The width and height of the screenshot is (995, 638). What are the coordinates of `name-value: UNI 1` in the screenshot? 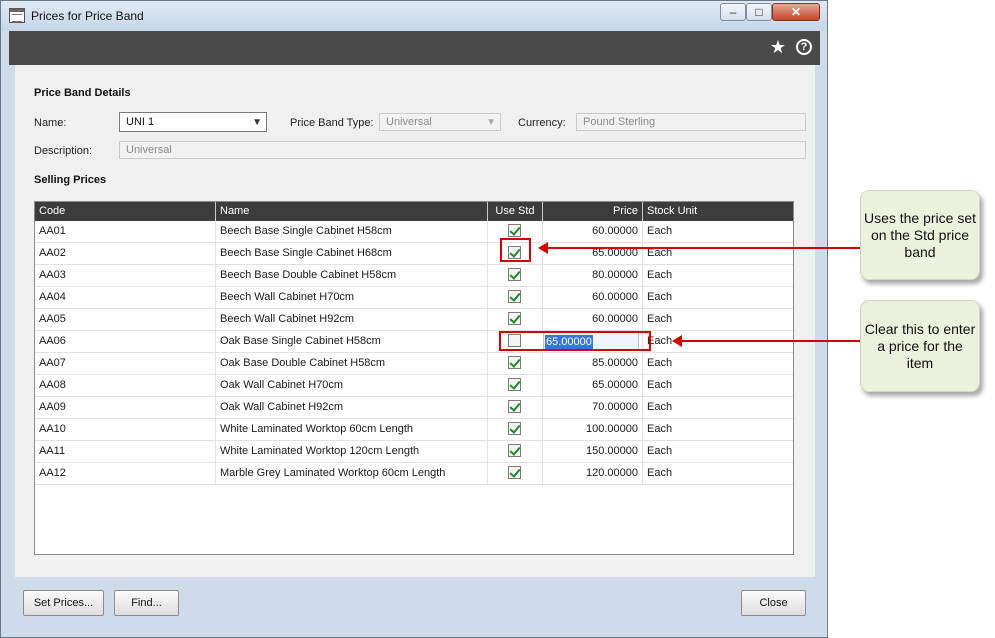 It's located at (140, 122).